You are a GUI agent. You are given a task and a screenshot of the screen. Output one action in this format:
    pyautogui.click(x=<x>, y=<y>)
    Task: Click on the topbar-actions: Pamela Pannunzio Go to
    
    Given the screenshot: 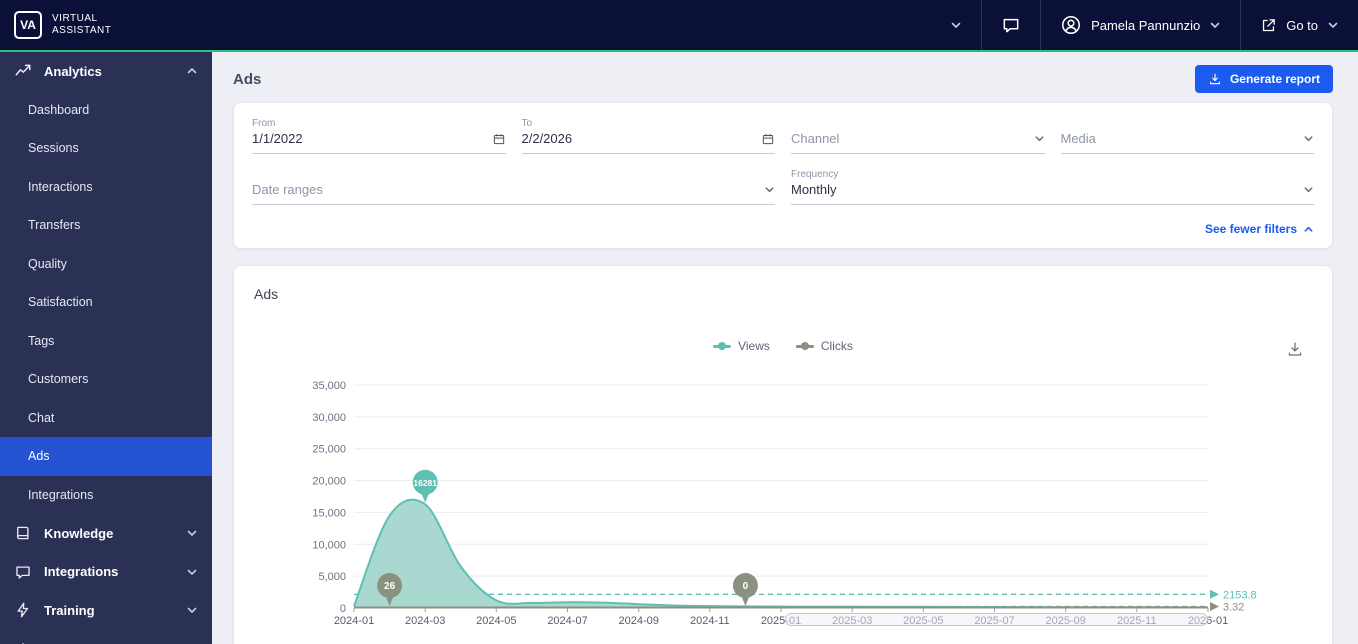 What is the action you would take?
    pyautogui.click(x=1144, y=25)
    